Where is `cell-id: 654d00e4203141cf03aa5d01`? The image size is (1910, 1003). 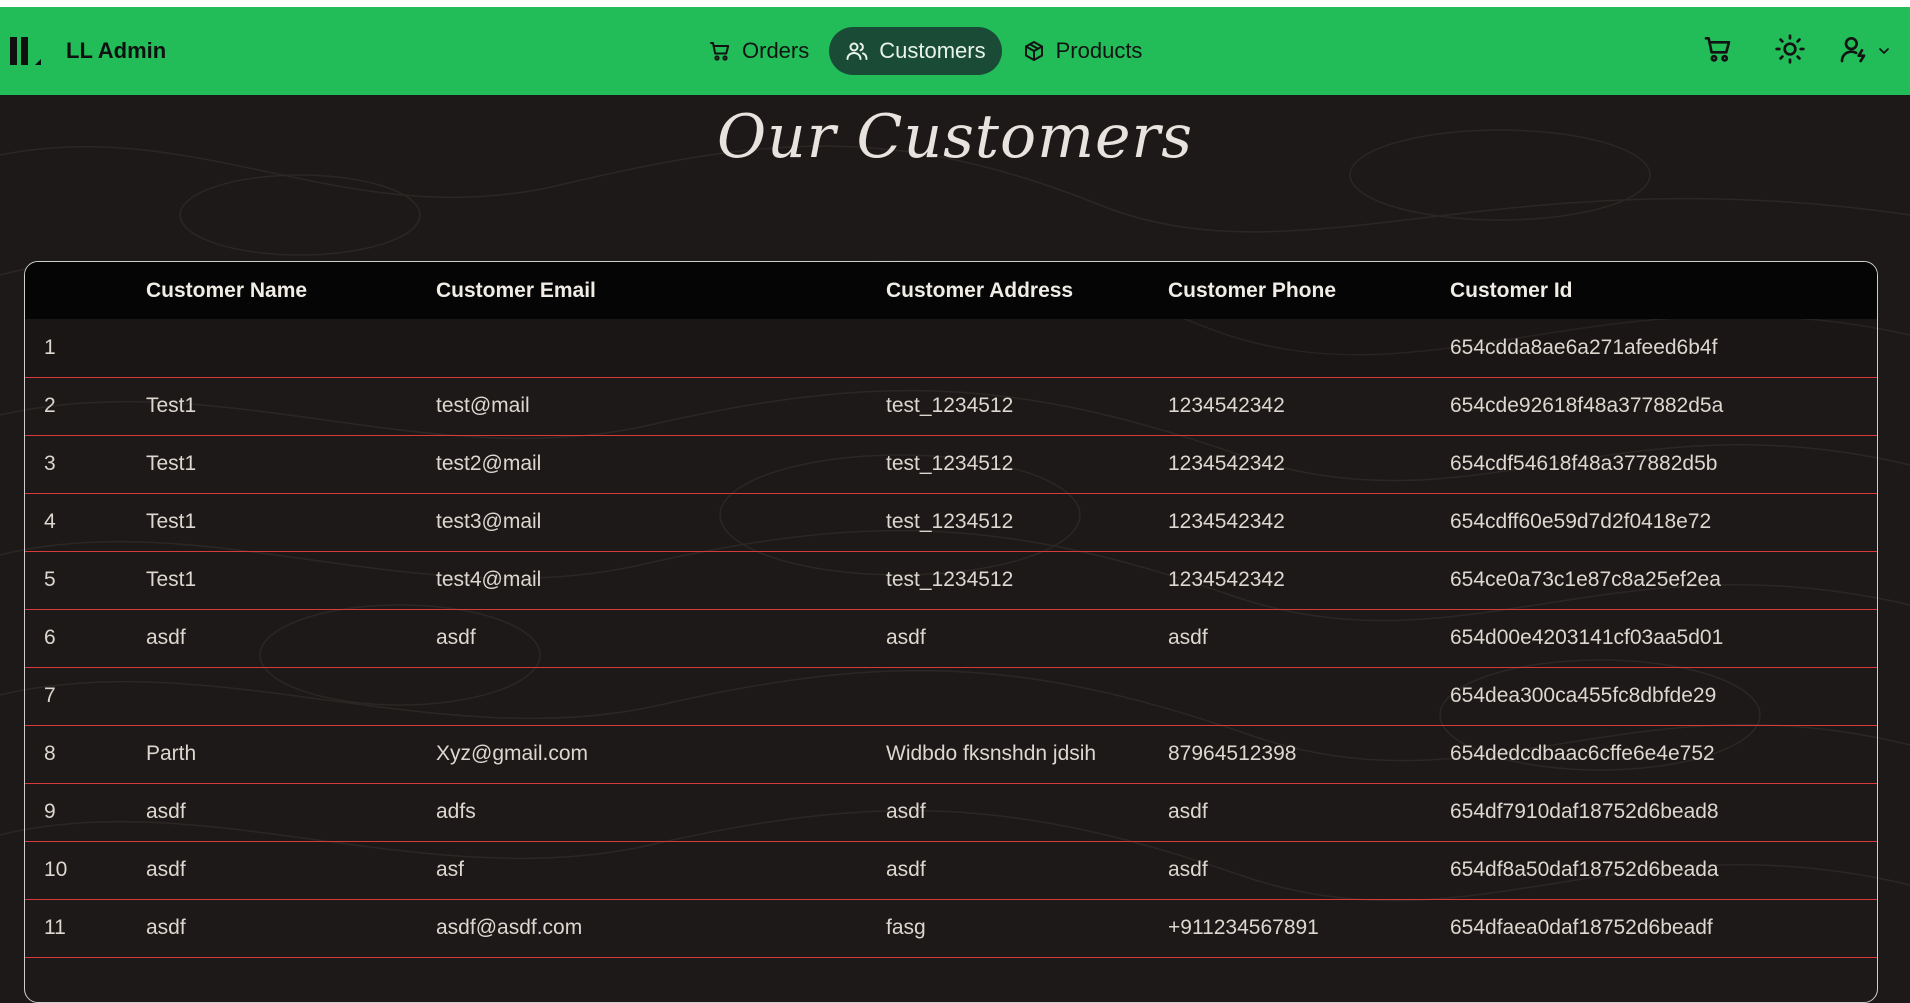
cell-id: 654d00e4203141cf03aa5d01 is located at coordinates (1587, 637).